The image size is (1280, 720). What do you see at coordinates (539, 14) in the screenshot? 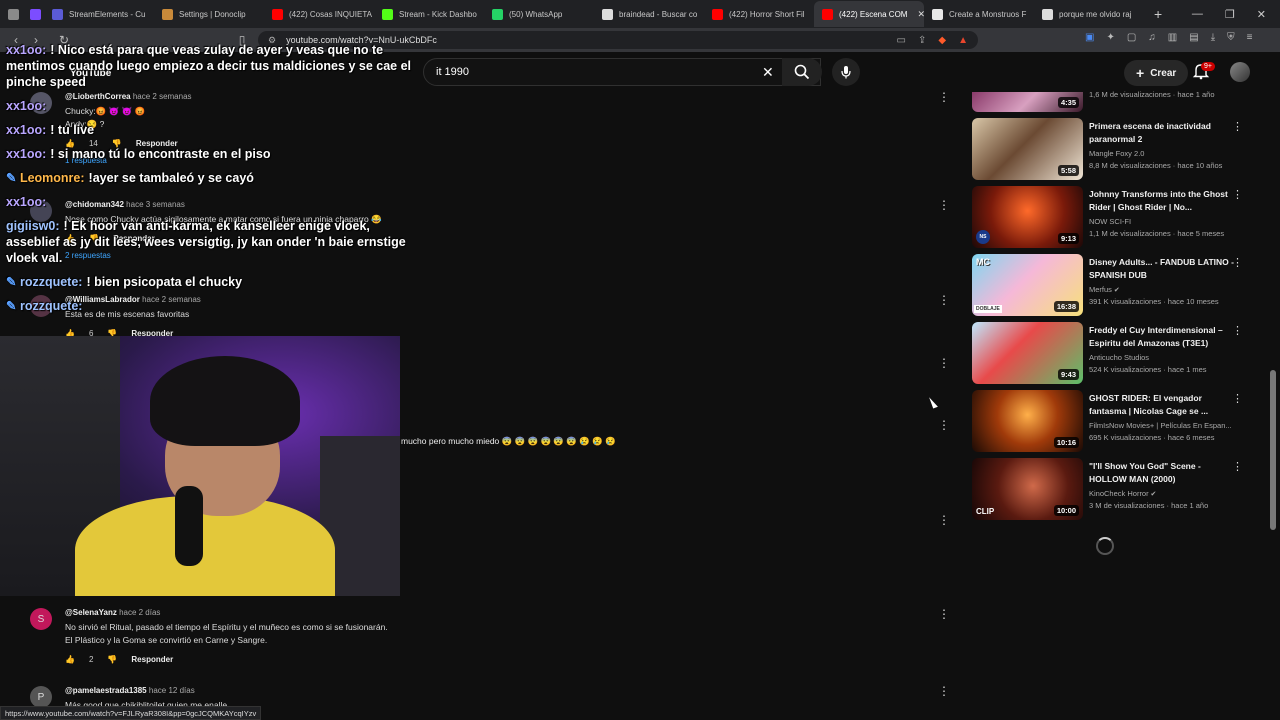
I see `browser-tab: (50) WhatsApp` at bounding box center [539, 14].